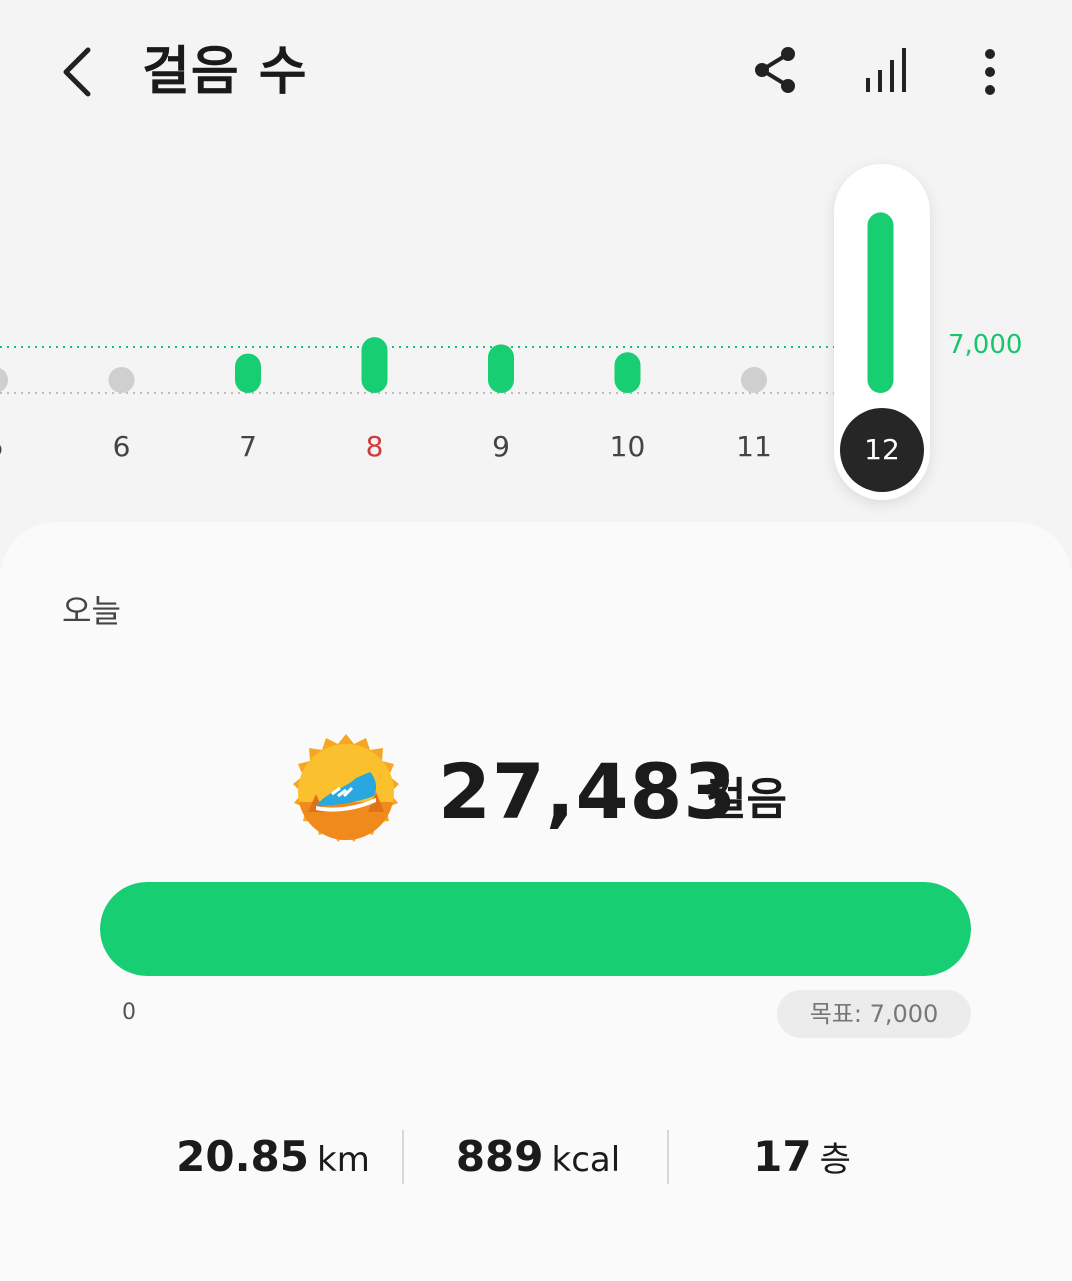  I want to click on calories-value: 889, so click(499, 1156).